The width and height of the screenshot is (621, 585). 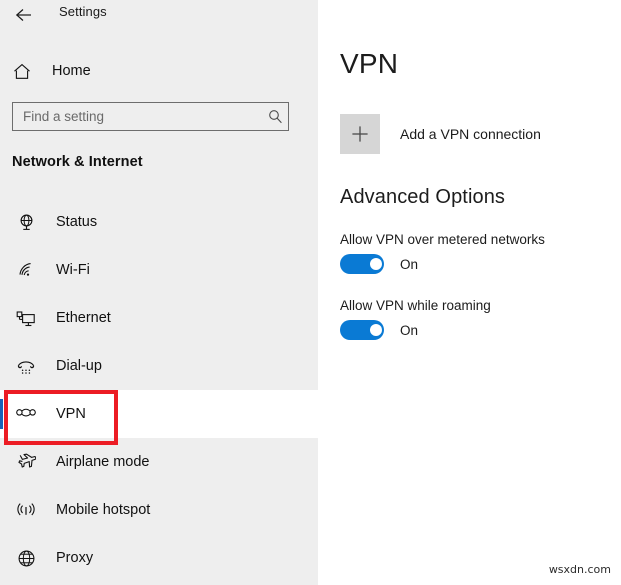 I want to click on sidebar-item-status: Status, so click(x=159, y=222).